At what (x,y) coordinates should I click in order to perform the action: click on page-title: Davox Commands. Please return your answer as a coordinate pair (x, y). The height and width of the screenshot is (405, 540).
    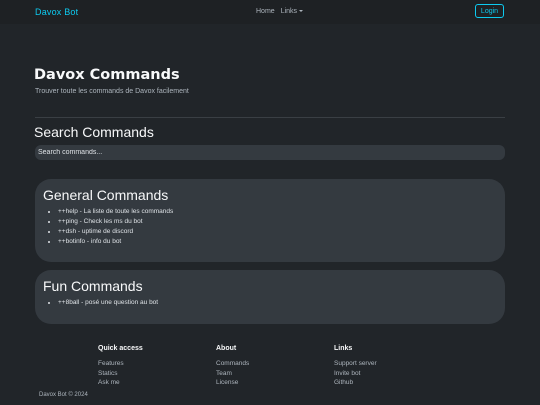
    Looking at the image, I should click on (107, 75).